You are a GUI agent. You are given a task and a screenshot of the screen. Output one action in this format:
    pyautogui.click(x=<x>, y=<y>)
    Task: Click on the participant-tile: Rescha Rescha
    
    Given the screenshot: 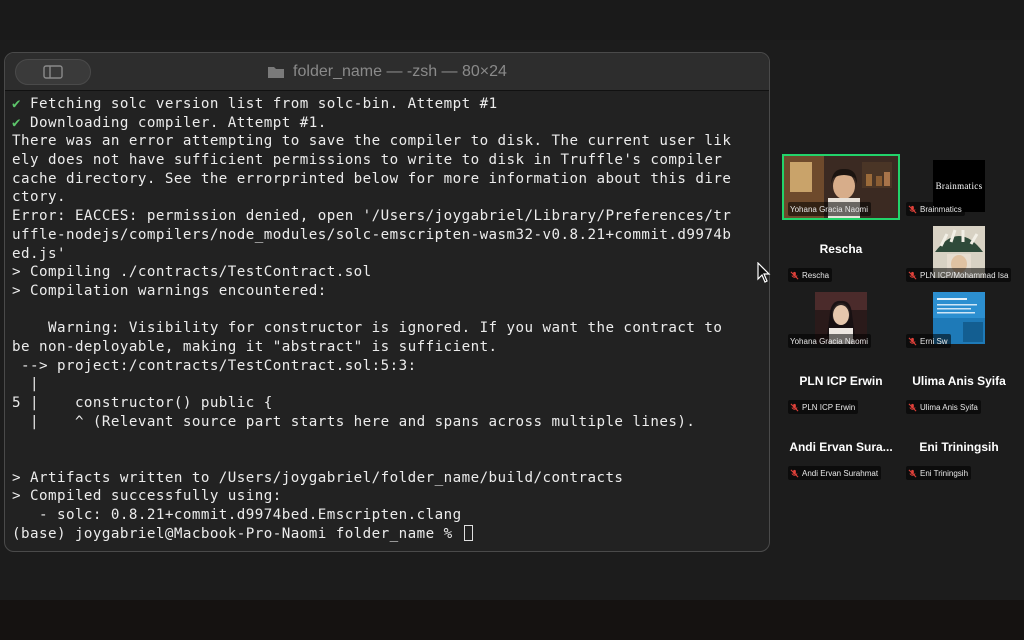 What is the action you would take?
    pyautogui.click(x=841, y=251)
    